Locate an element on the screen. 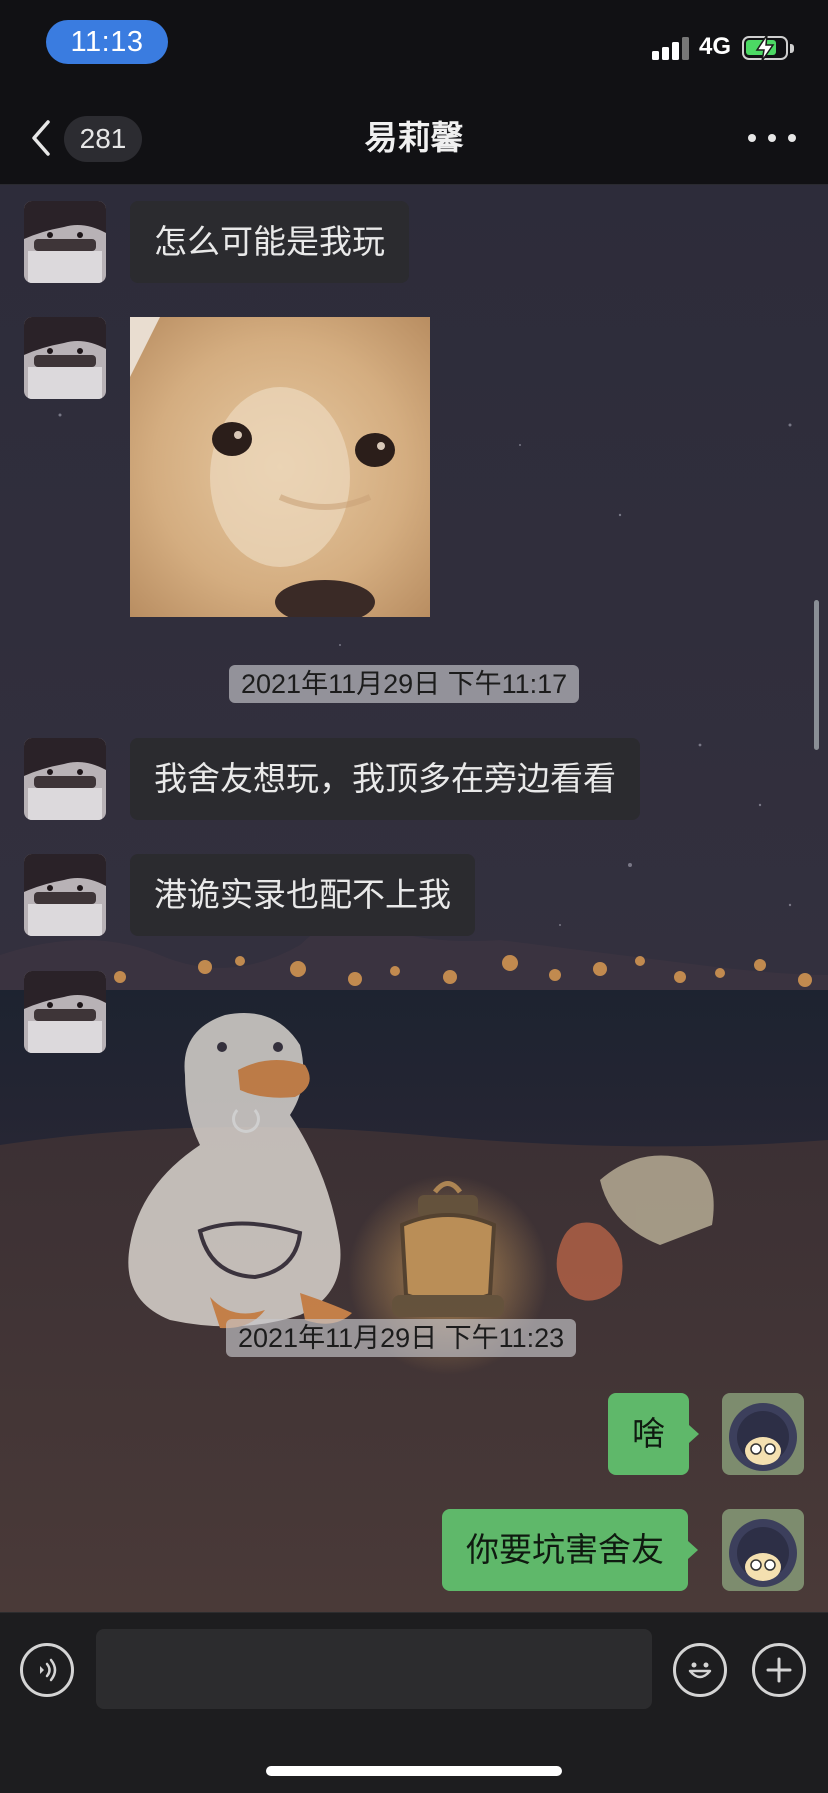  incoming-message: 港诡实录也配不上我 is located at coordinates (302, 895).